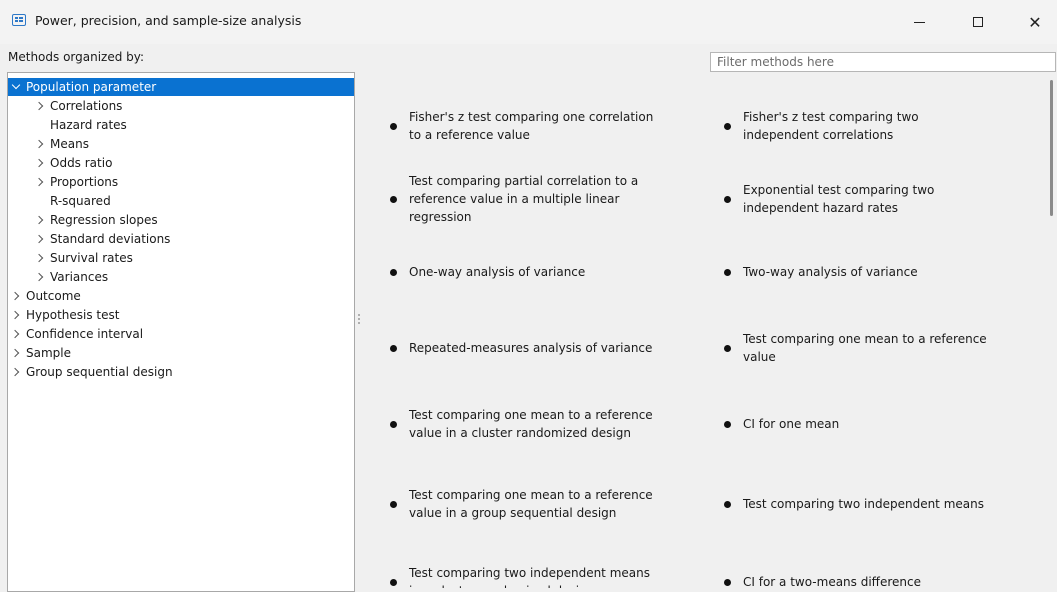 This screenshot has height=592, width=1057. What do you see at coordinates (529, 573) in the screenshot?
I see `method-label-line: Test comparing two independent means` at bounding box center [529, 573].